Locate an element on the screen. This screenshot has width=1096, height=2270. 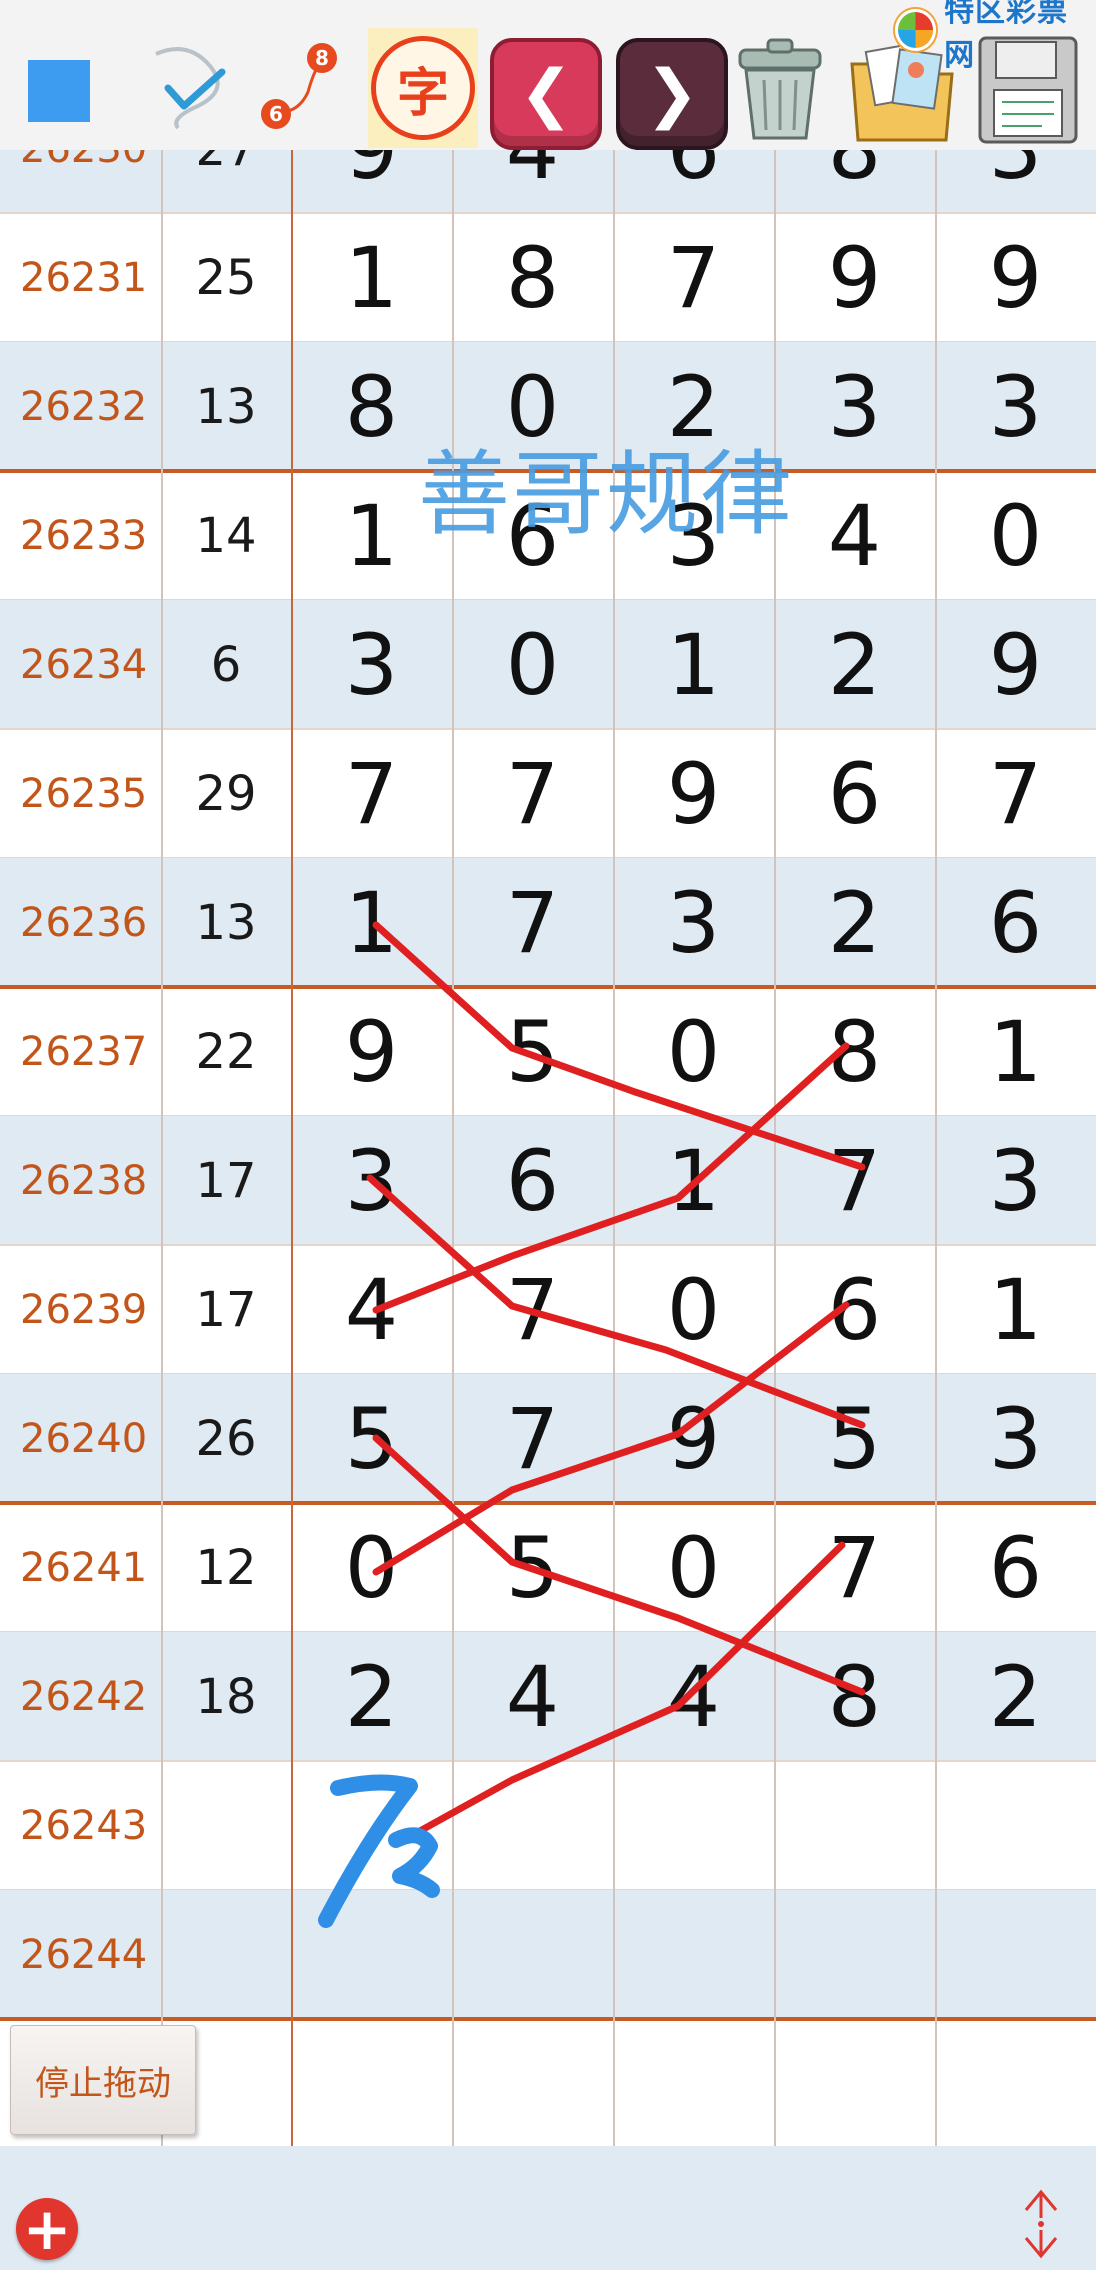
table-row: 26241 12 0 5 0 7 6 is located at coordinates (548, 1567).